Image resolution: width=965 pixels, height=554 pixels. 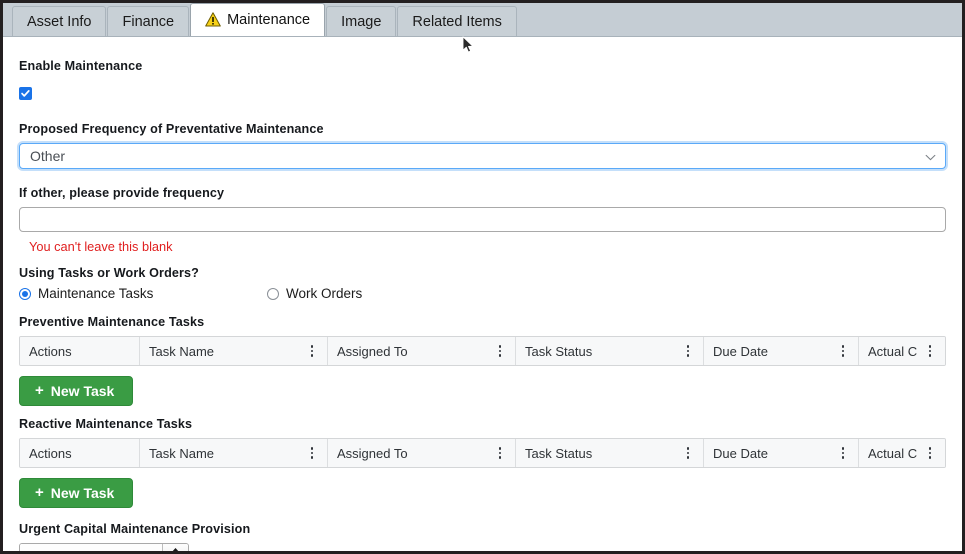 I want to click on tab-image: Image, so click(x=361, y=21).